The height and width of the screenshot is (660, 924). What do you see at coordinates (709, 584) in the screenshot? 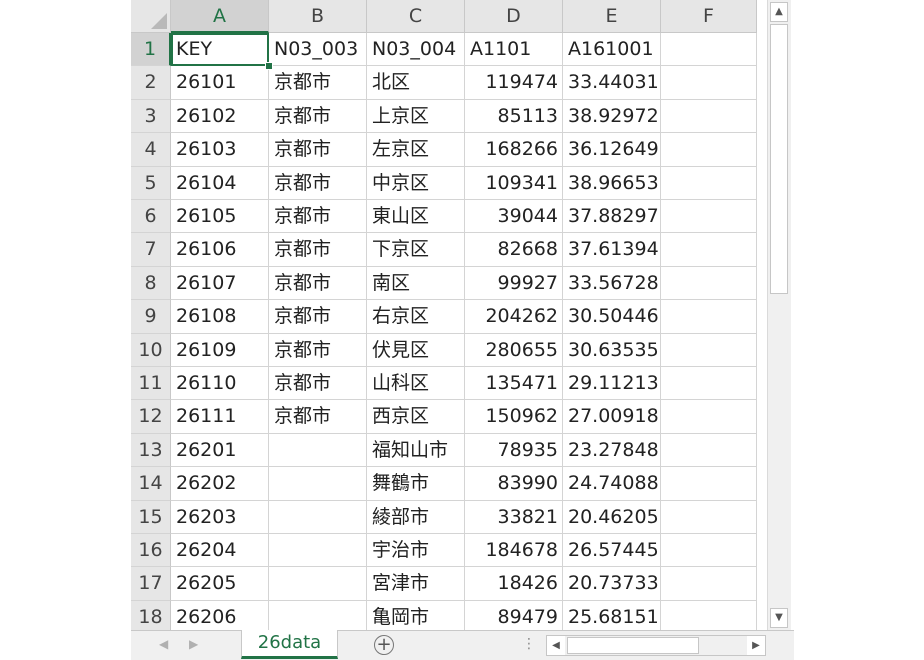
I see `cell-f17` at bounding box center [709, 584].